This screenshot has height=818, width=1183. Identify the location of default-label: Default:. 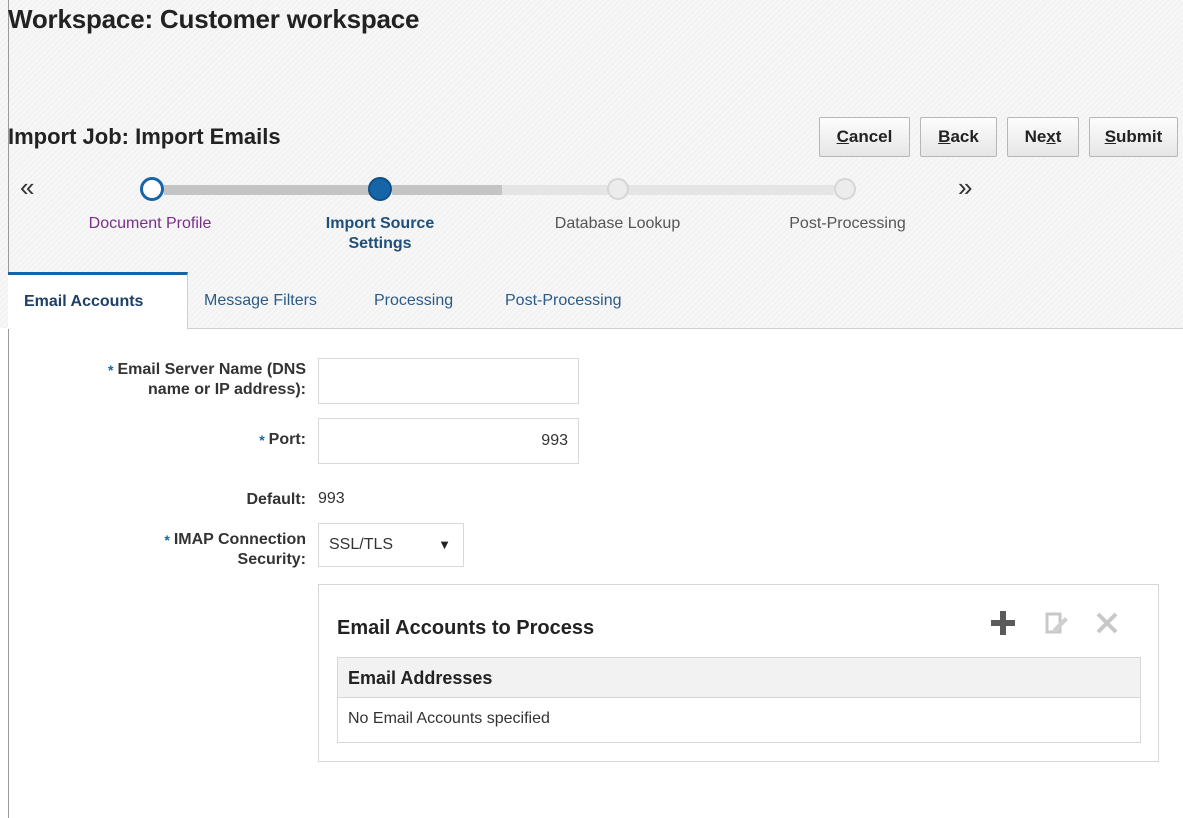
(276, 499).